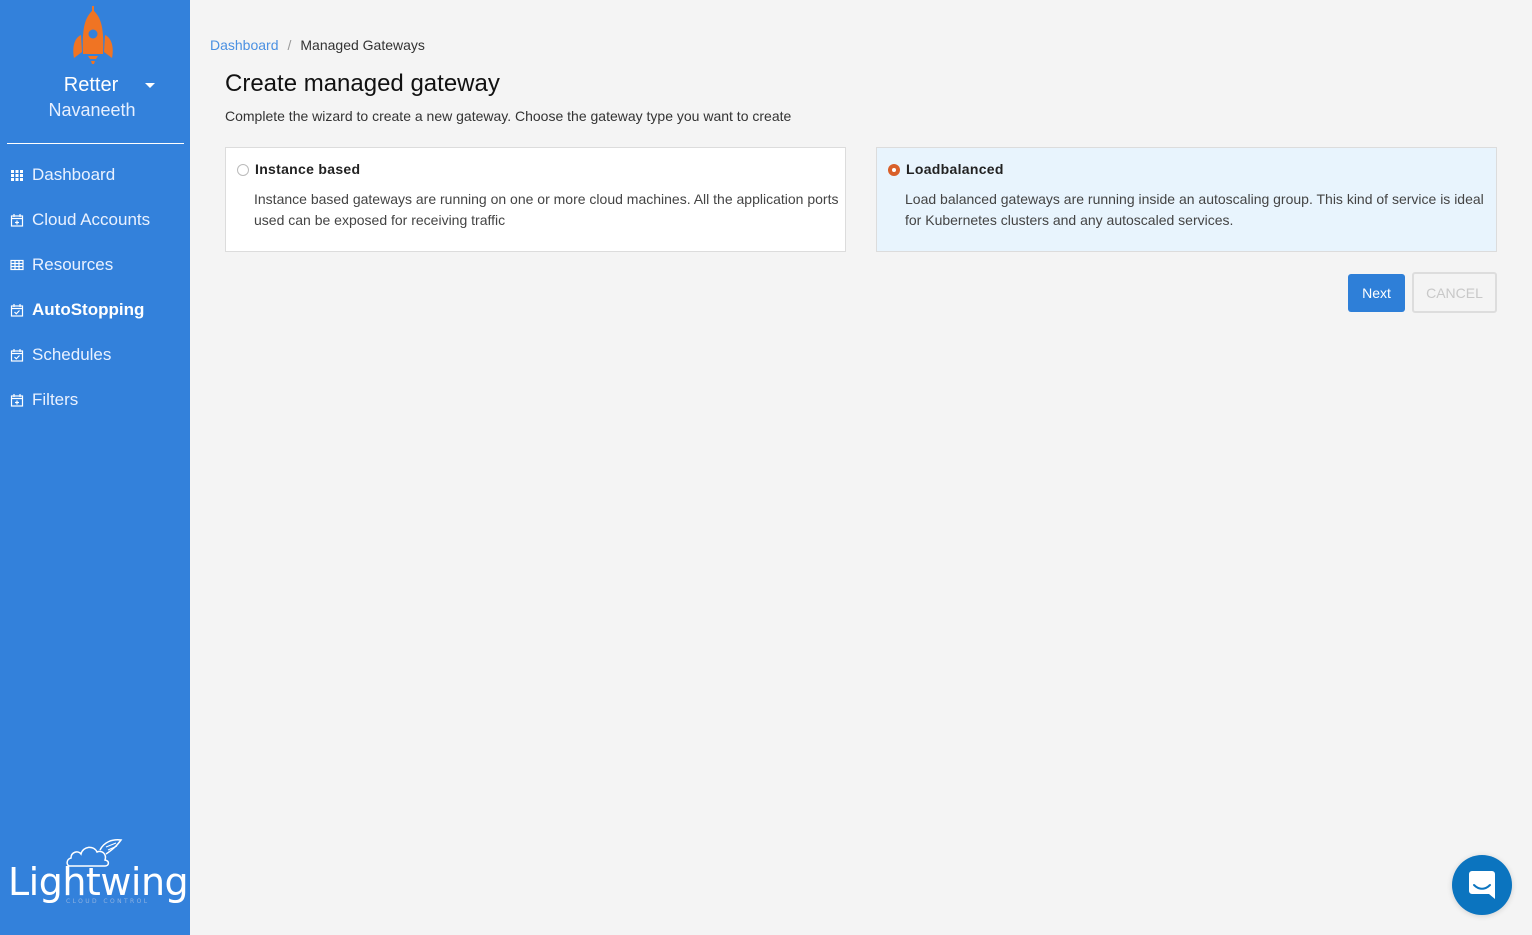 The height and width of the screenshot is (935, 1532). I want to click on sidebar-item-label: Filters, so click(55, 399).